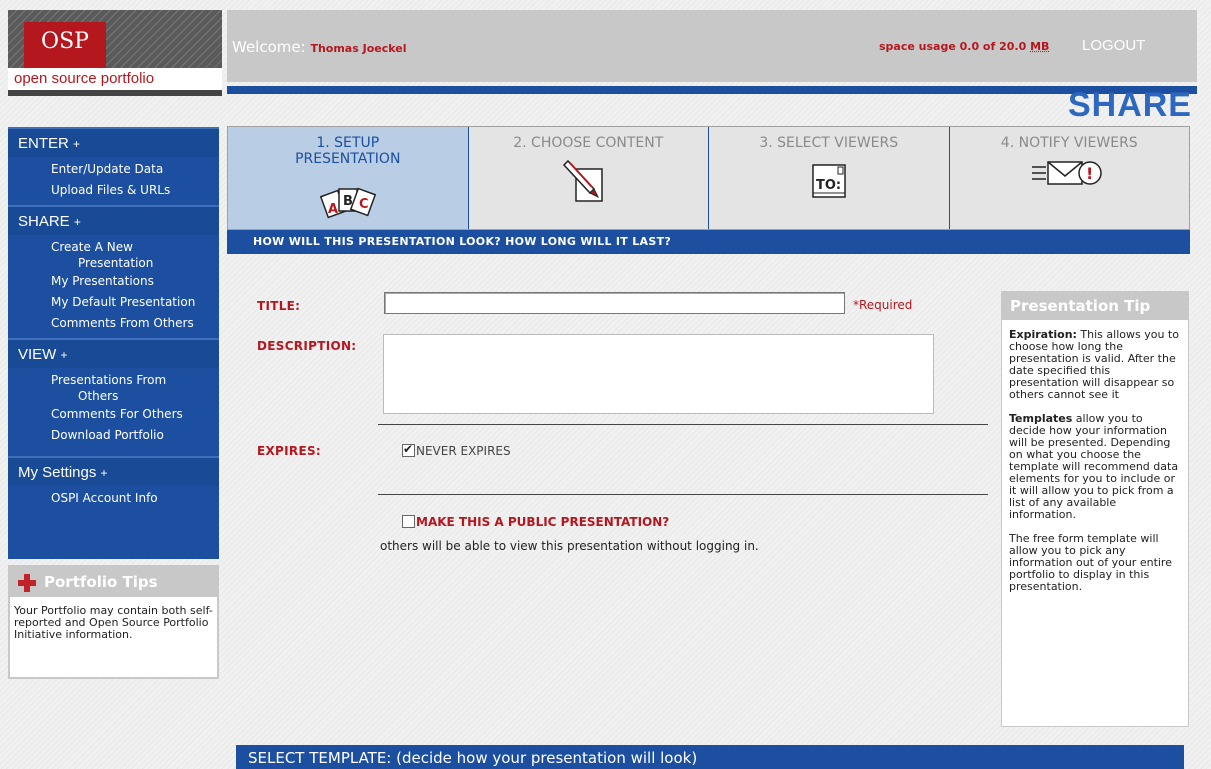  What do you see at coordinates (348, 178) in the screenshot?
I see `step-setup-presentation: 1. SETUP PRESENTATION A B C` at bounding box center [348, 178].